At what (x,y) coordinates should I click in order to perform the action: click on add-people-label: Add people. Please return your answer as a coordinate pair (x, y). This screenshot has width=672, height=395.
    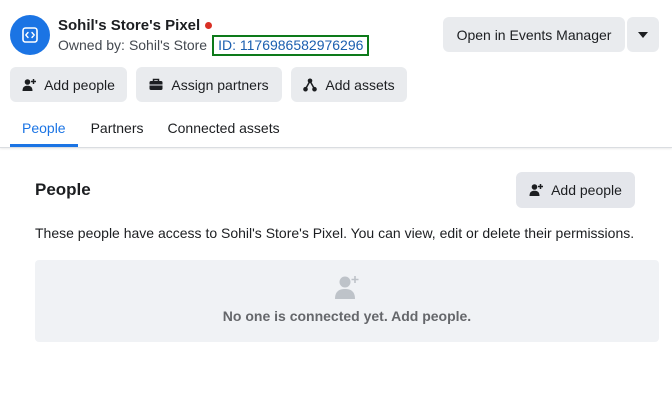
    Looking at the image, I should click on (79, 84).